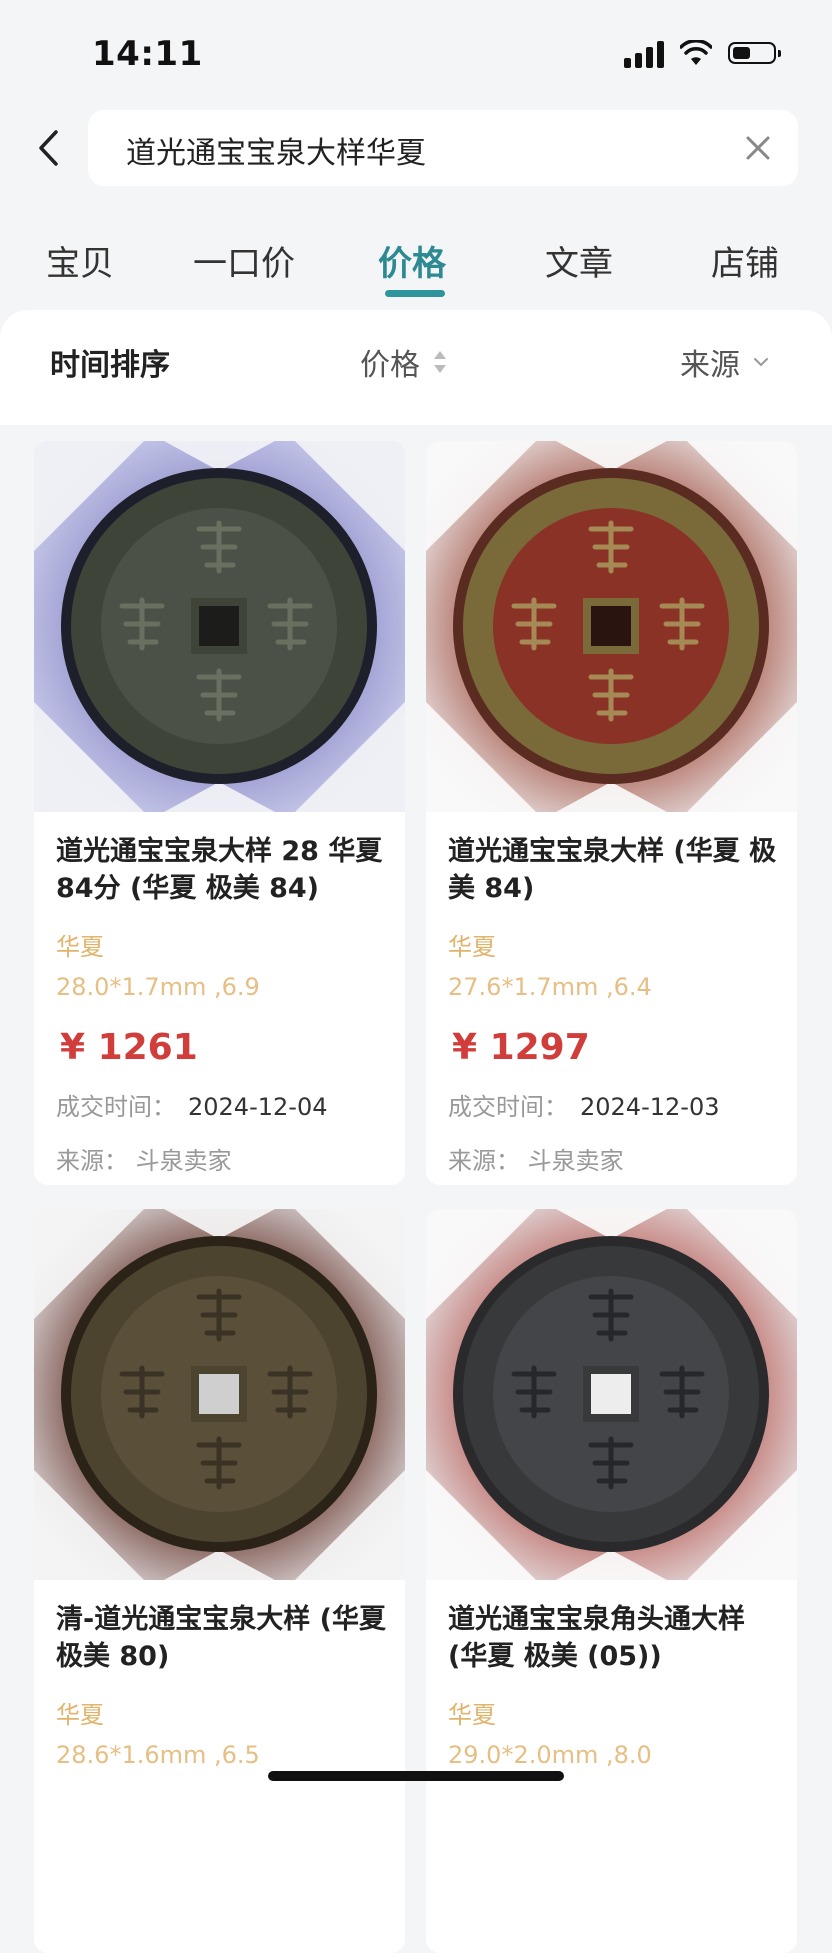 The image size is (832, 1953). I want to click on price-sort-button: 价格, so click(404, 362).